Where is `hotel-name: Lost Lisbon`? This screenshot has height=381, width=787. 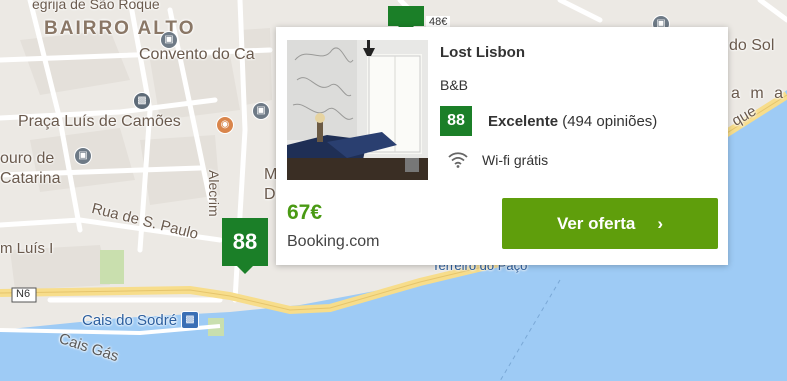
hotel-name: Lost Lisbon is located at coordinates (482, 52).